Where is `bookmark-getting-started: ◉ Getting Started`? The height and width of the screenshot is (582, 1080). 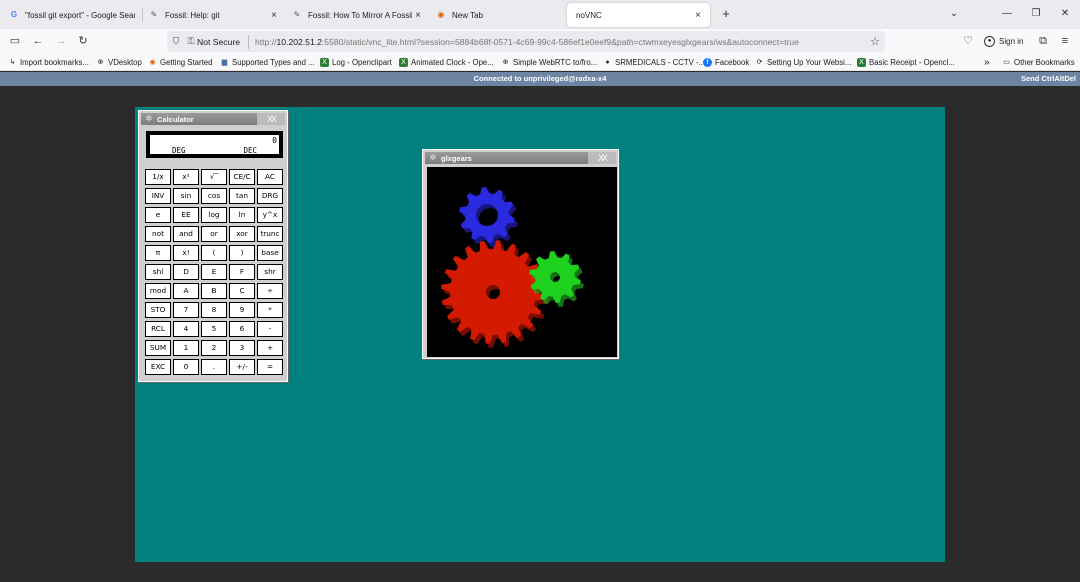
bookmark-getting-started: ◉ Getting Started is located at coordinates (180, 62).